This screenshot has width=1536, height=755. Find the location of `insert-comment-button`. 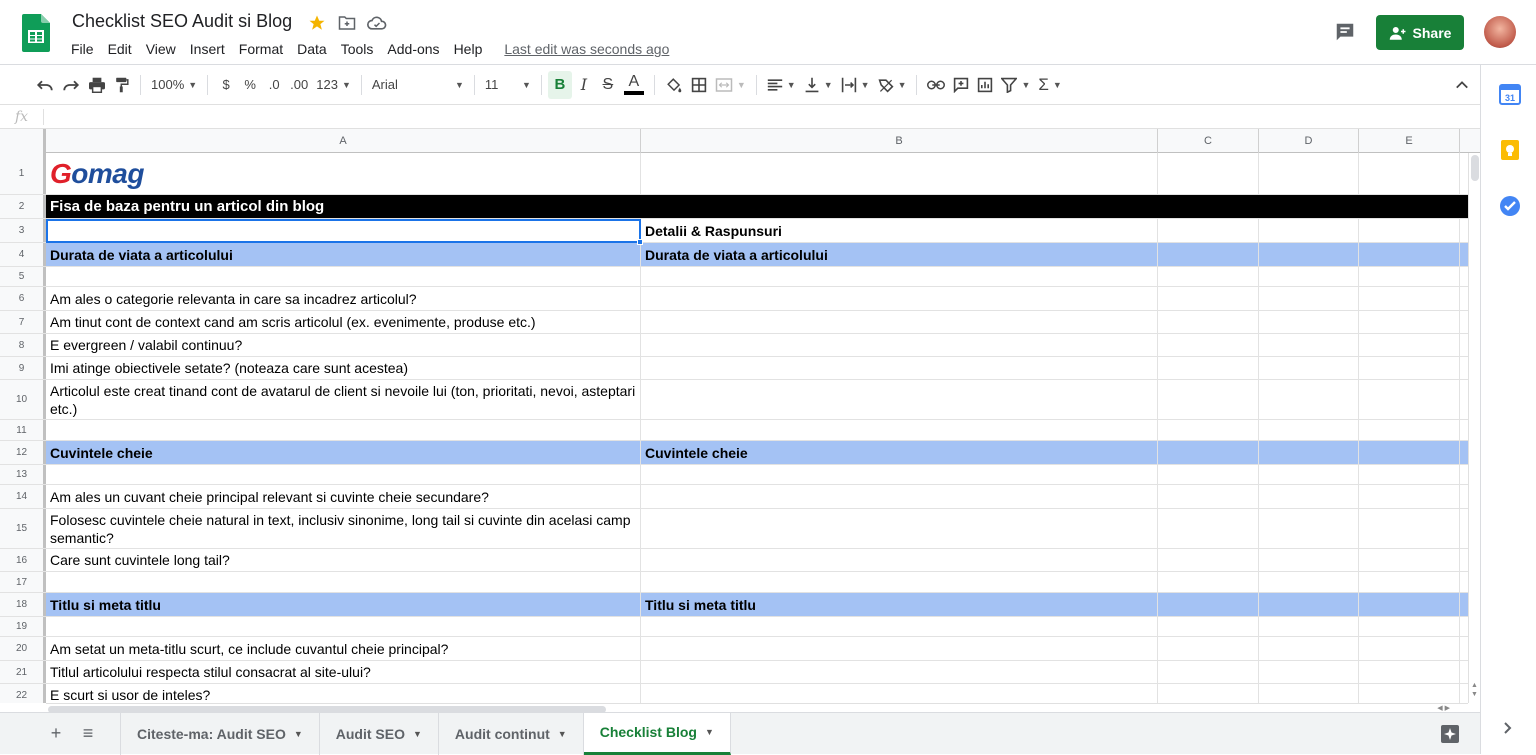

insert-comment-button is located at coordinates (961, 85).